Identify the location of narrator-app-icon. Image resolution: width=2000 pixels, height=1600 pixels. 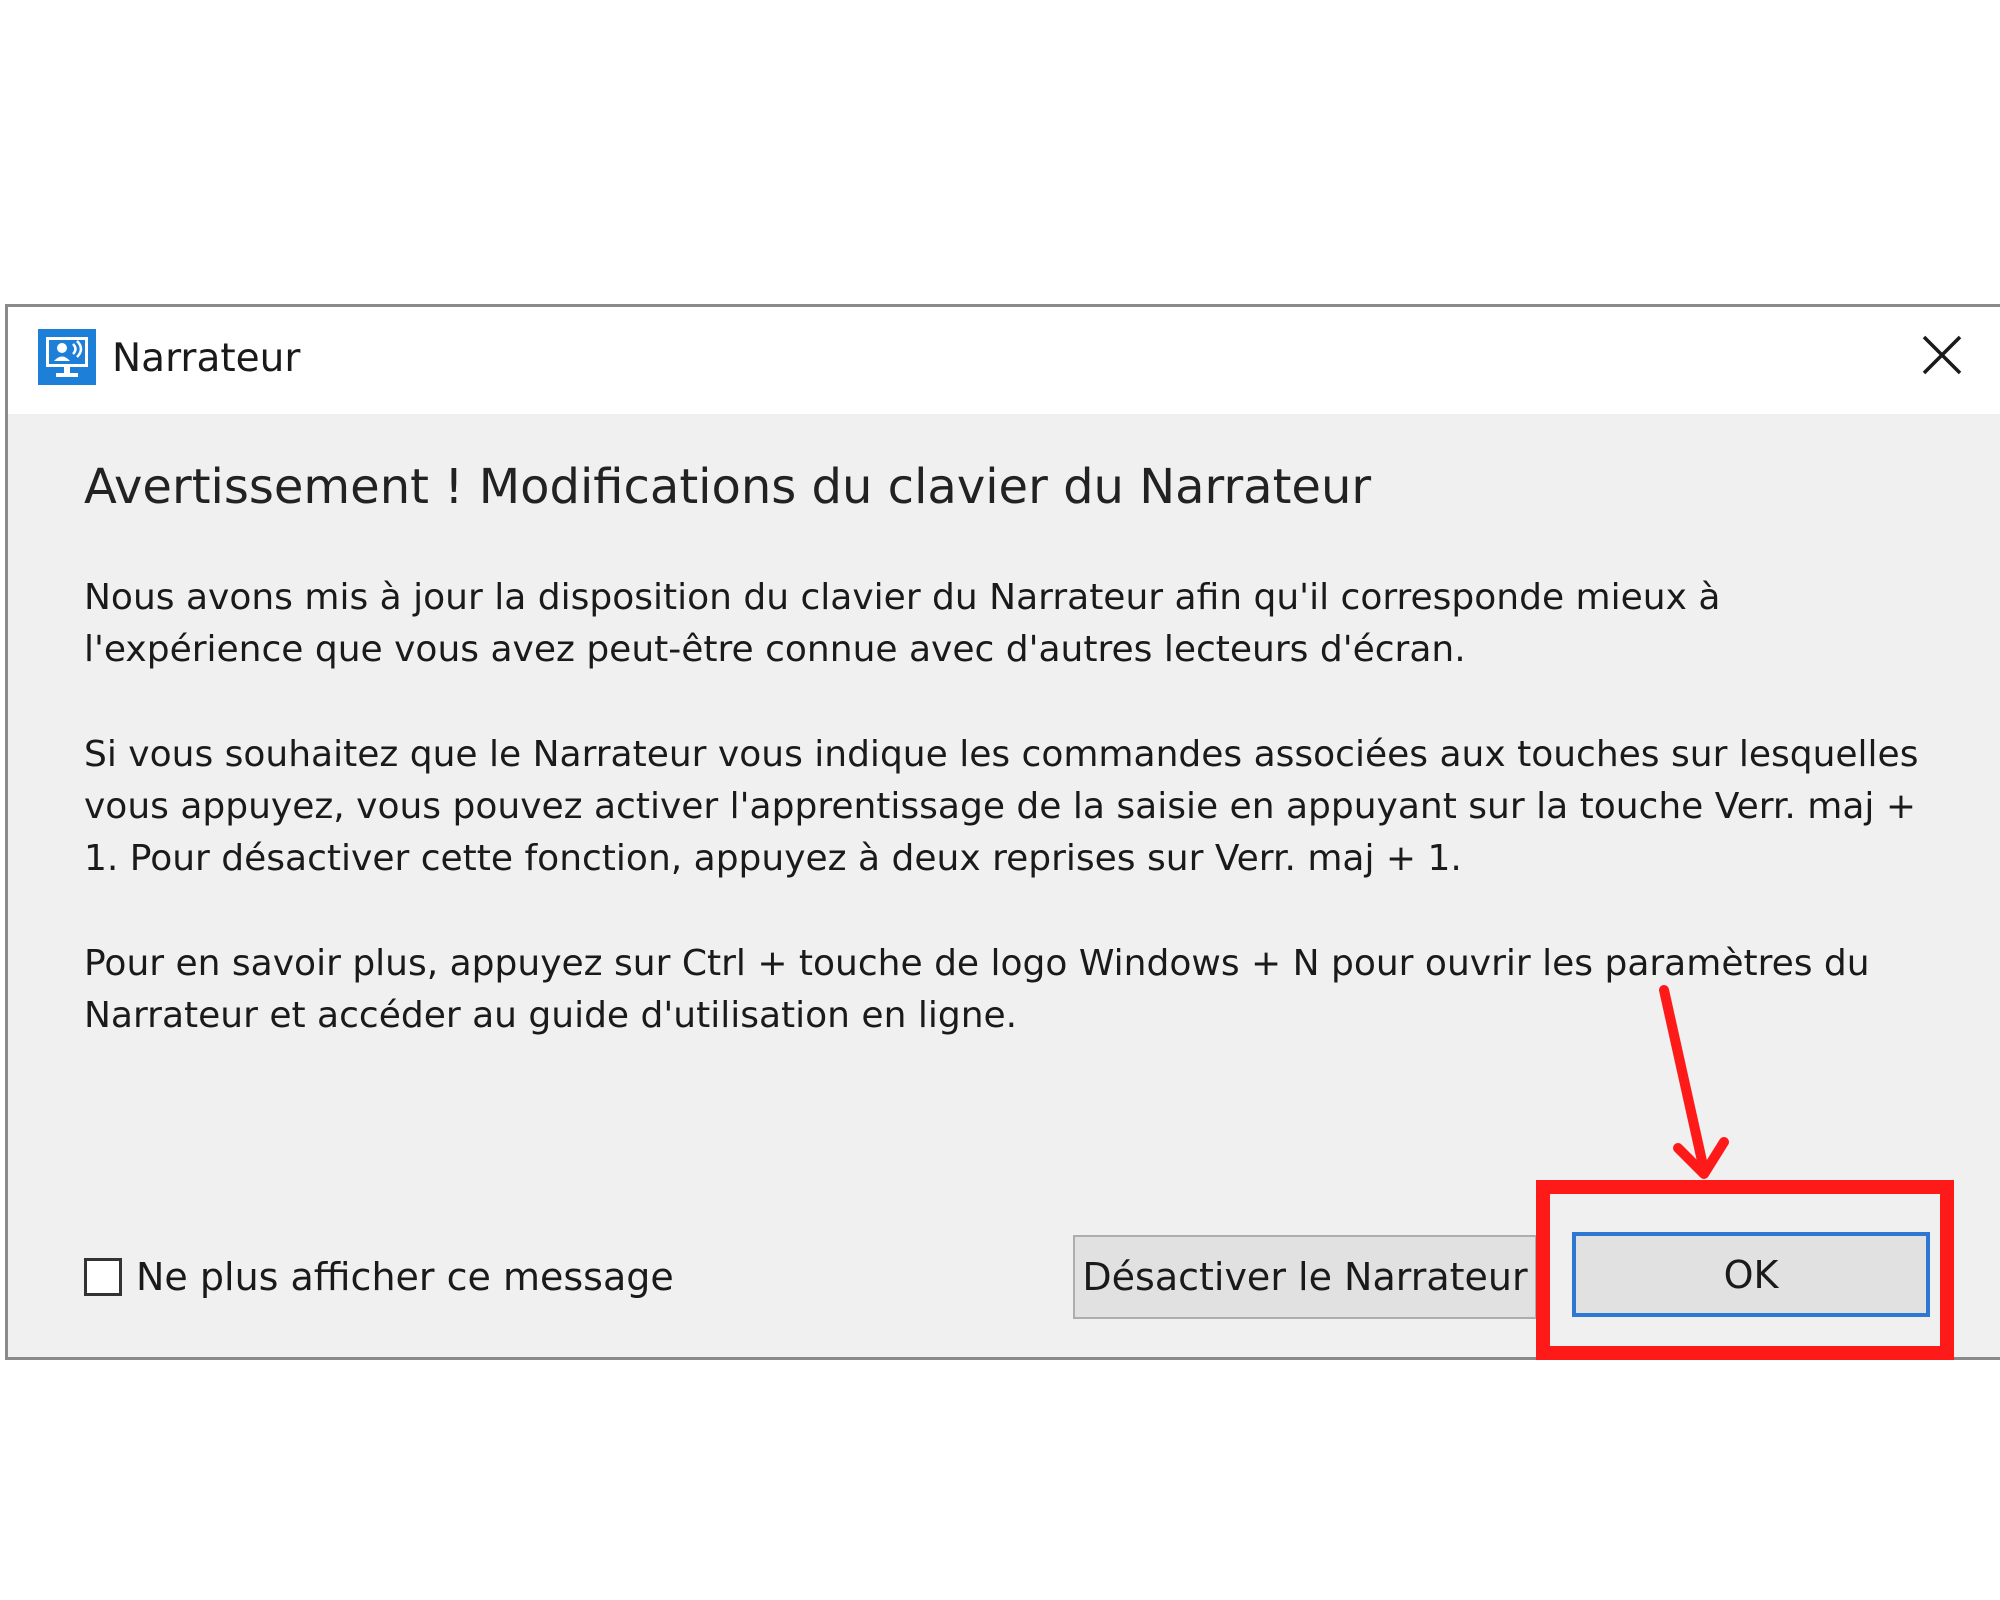
(67, 357).